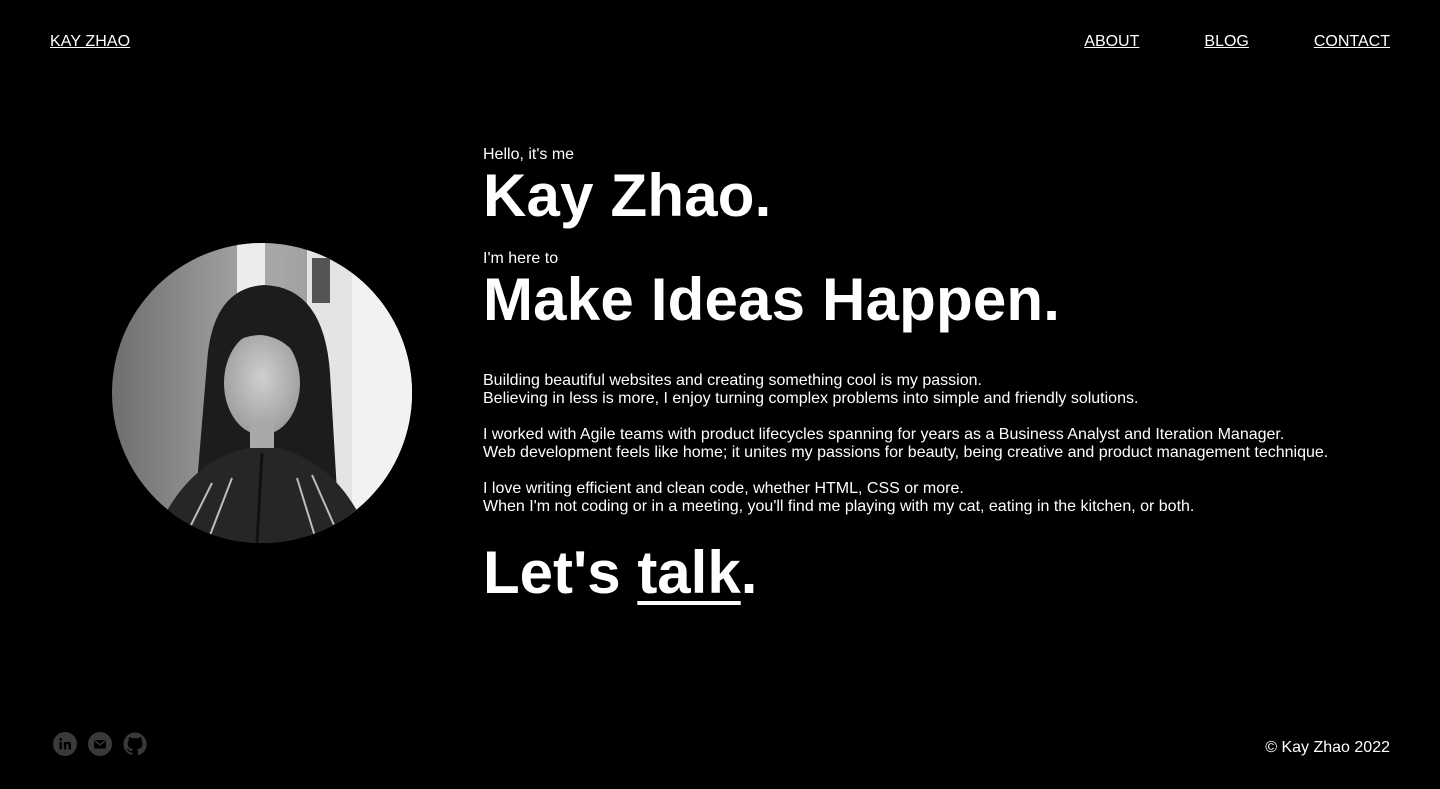  I want to click on linkedin-icon, so click(65, 744).